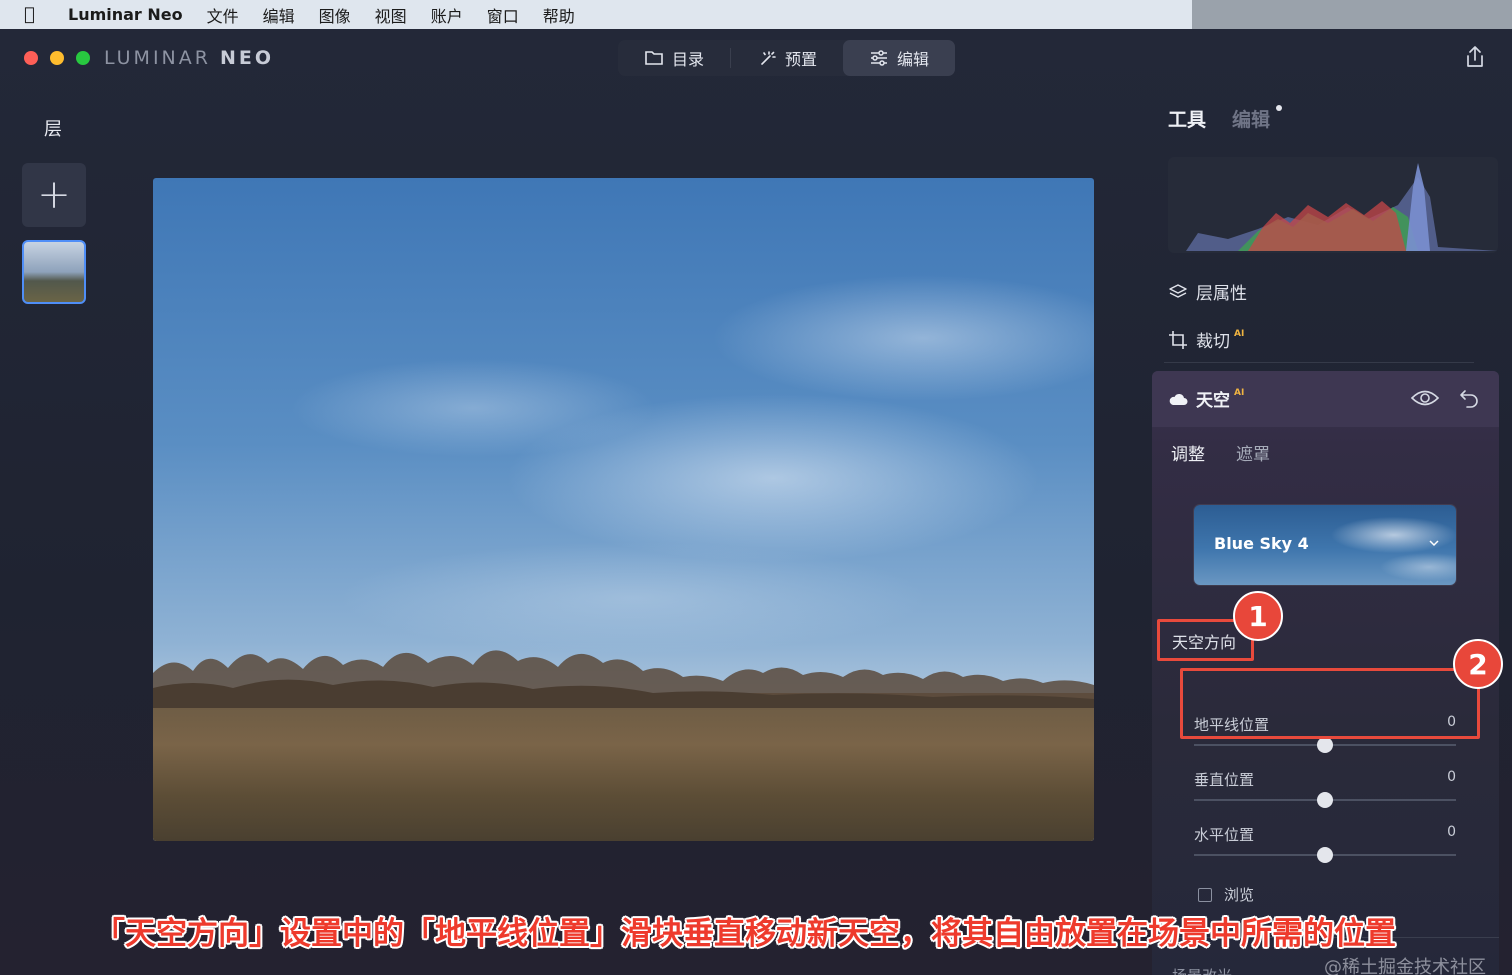 The height and width of the screenshot is (975, 1512). I want to click on tools-divider, so click(1319, 362).